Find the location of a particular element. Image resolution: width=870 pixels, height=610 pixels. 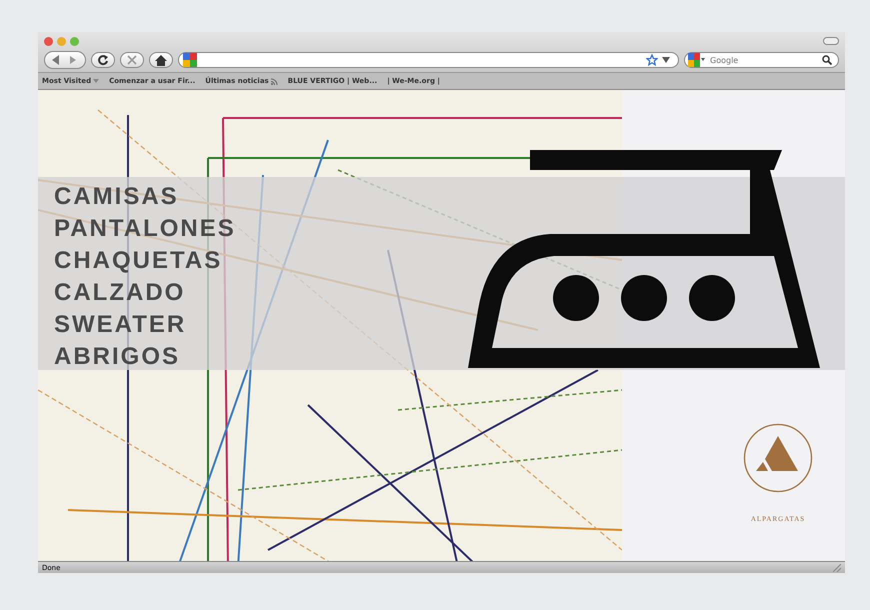

site-icon is located at coordinates (190, 60).